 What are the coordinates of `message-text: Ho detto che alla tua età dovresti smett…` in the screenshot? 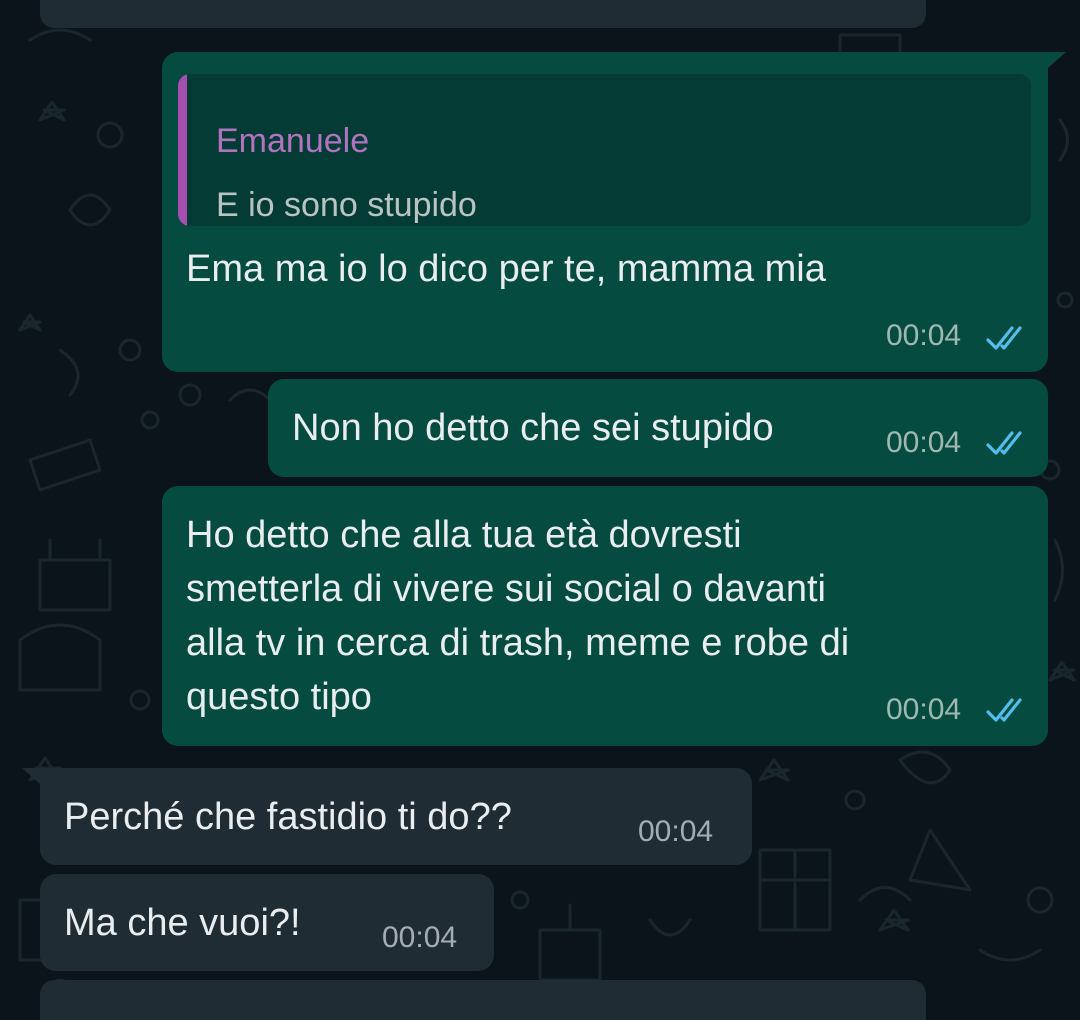 It's located at (518, 616).